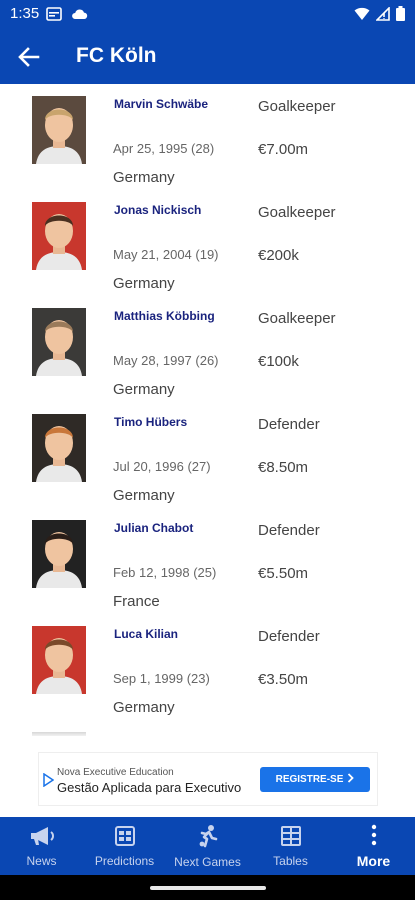 The height and width of the screenshot is (900, 415). What do you see at coordinates (115, 772) in the screenshot?
I see `ad-brand: Nova Executive Education` at bounding box center [115, 772].